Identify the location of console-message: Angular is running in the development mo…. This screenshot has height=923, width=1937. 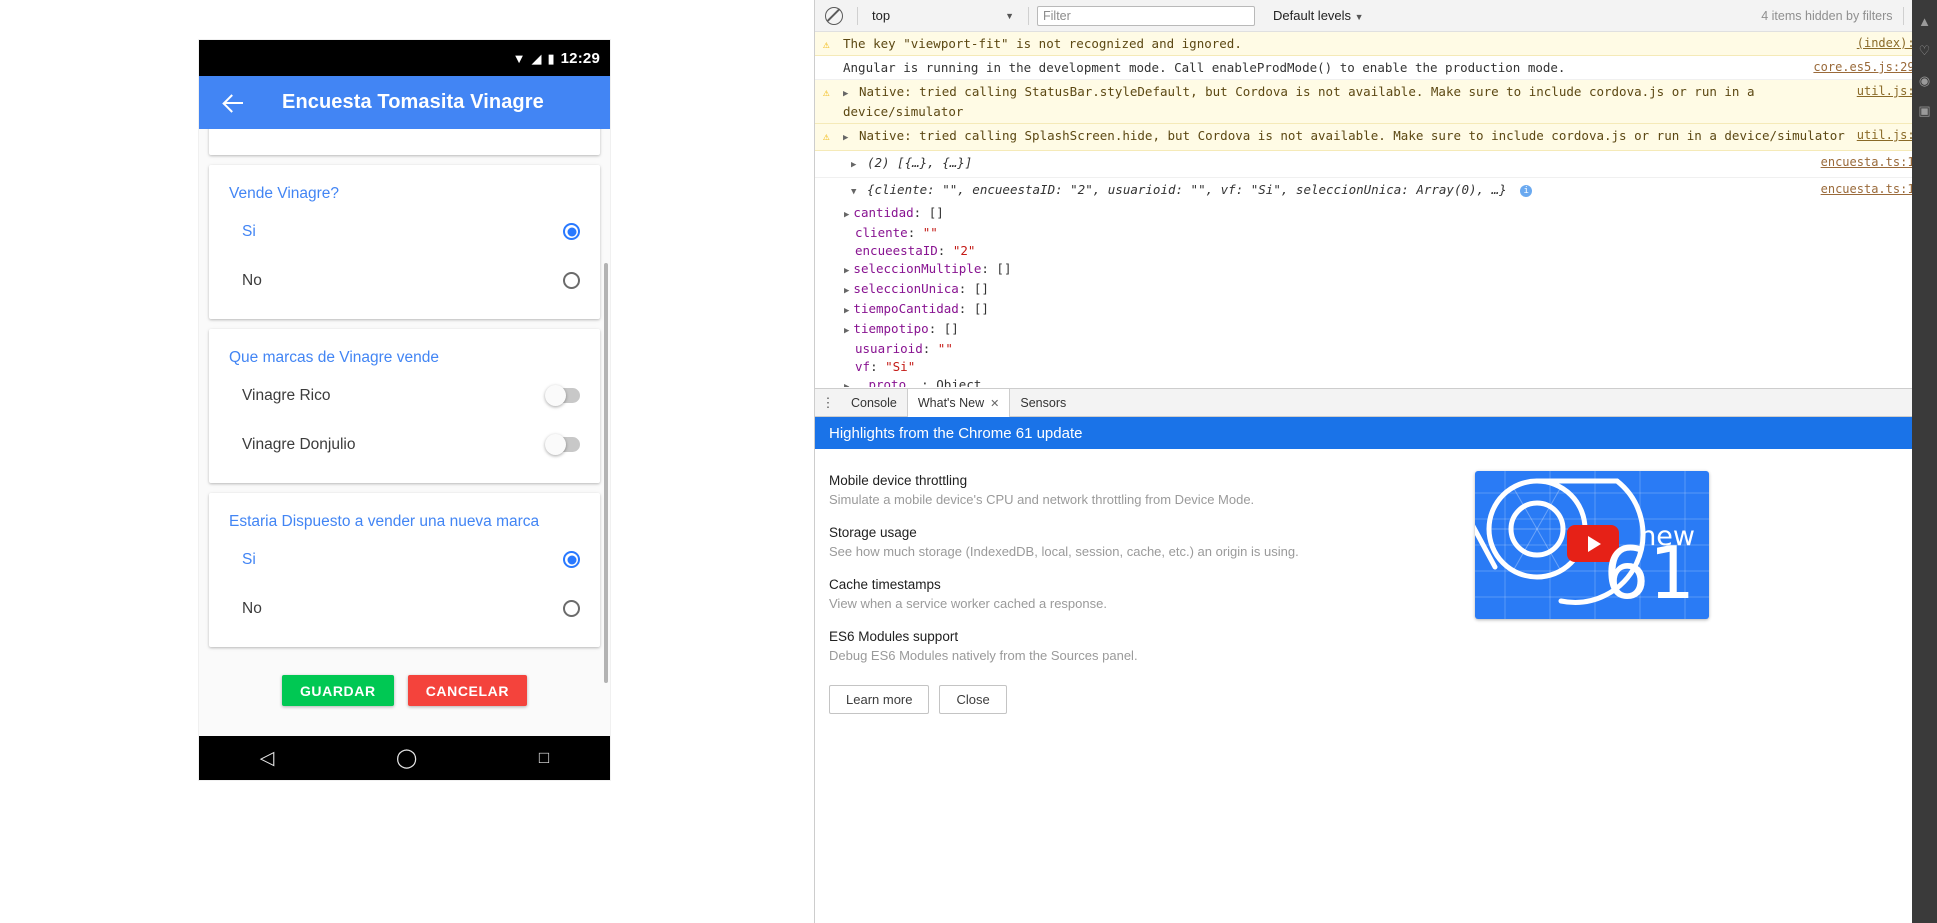
(1376, 68).